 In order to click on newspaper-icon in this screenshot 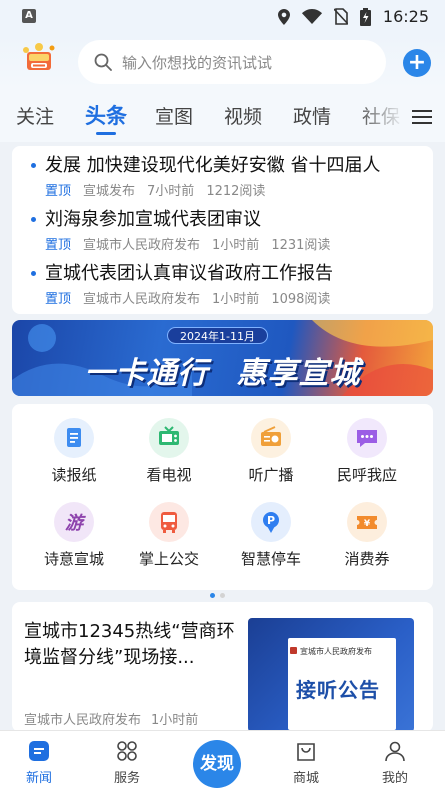, I will do `click(74, 438)`.